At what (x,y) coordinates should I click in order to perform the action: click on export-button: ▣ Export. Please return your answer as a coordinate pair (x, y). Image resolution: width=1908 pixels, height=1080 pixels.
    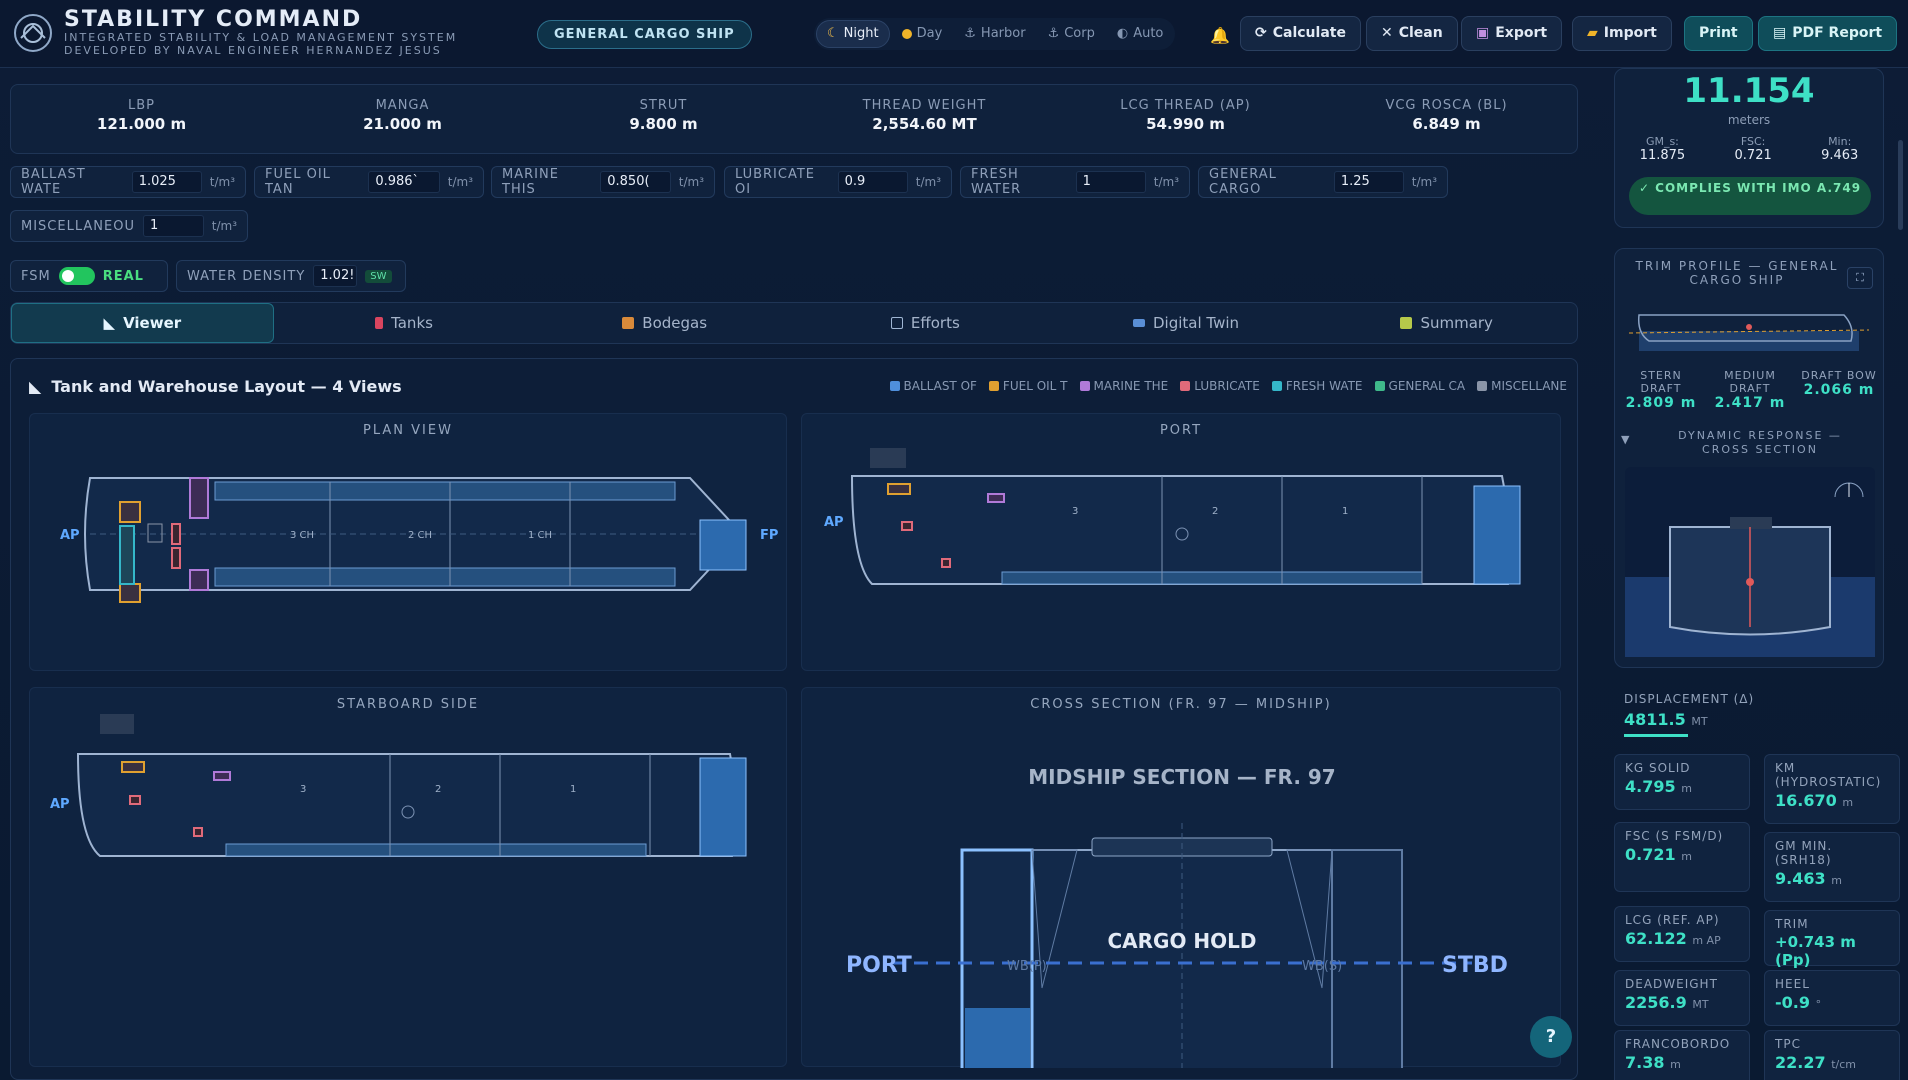
    Looking at the image, I should click on (1512, 33).